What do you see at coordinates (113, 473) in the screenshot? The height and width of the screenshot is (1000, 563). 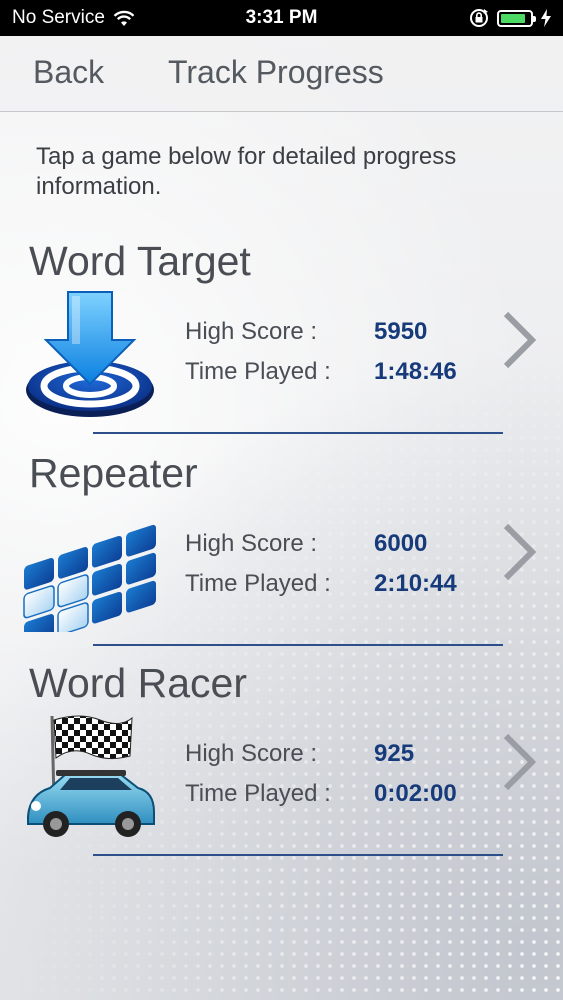 I see `game-title: Repeater` at bounding box center [113, 473].